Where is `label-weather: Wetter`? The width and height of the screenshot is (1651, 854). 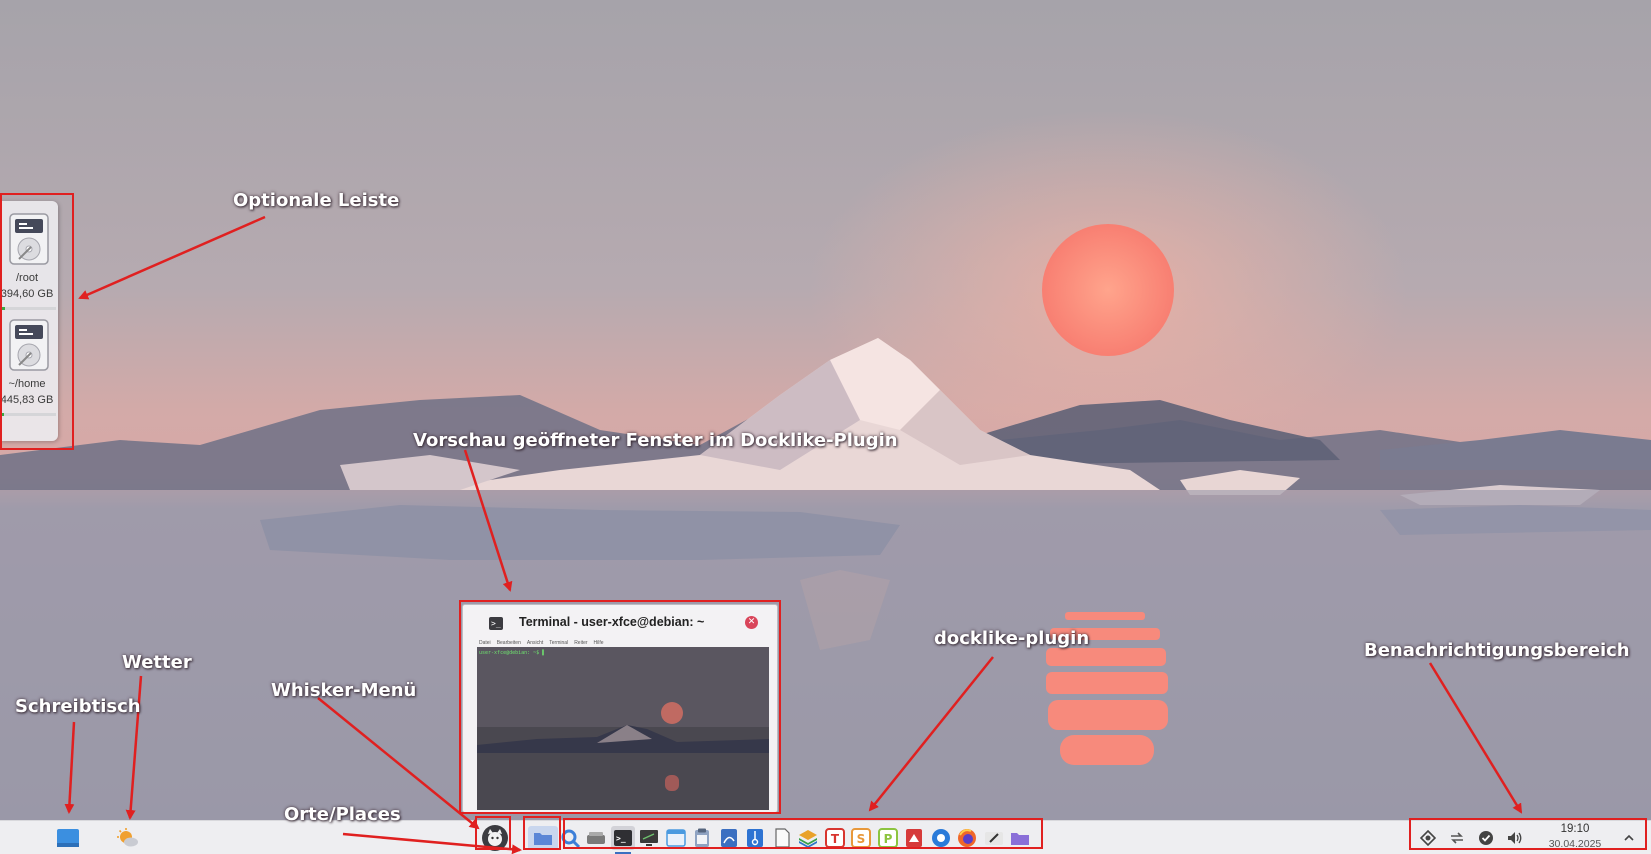 label-weather: Wetter is located at coordinates (157, 662).